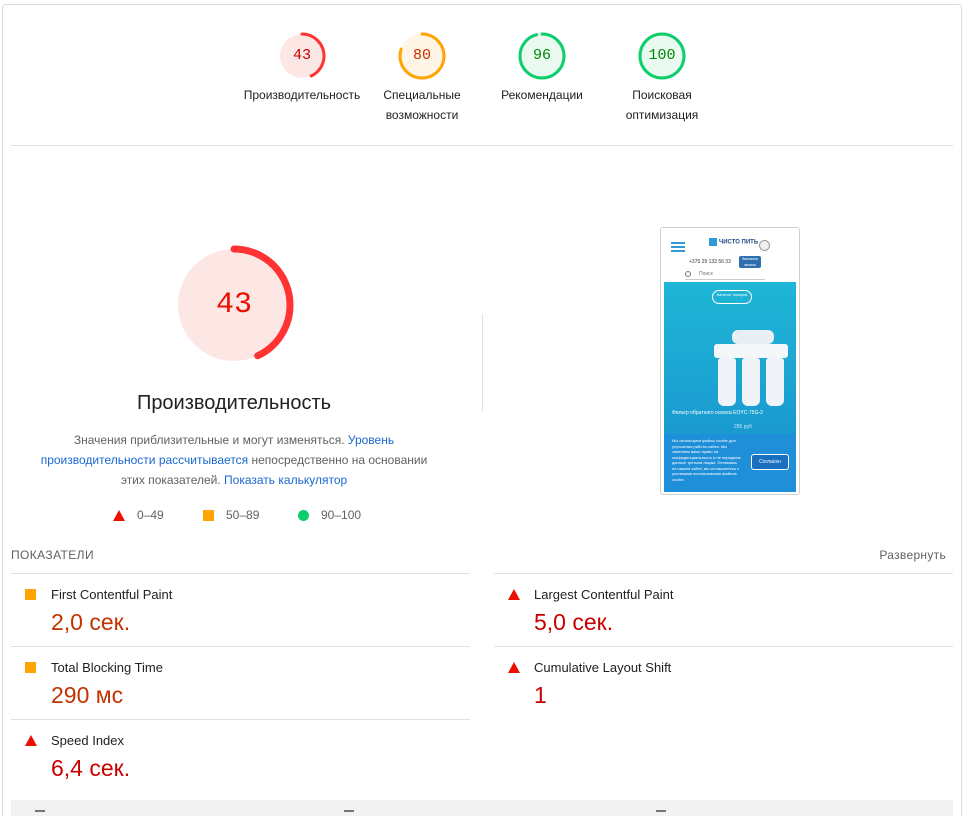  I want to click on best-practices-label: Рекомендации, so click(542, 95).